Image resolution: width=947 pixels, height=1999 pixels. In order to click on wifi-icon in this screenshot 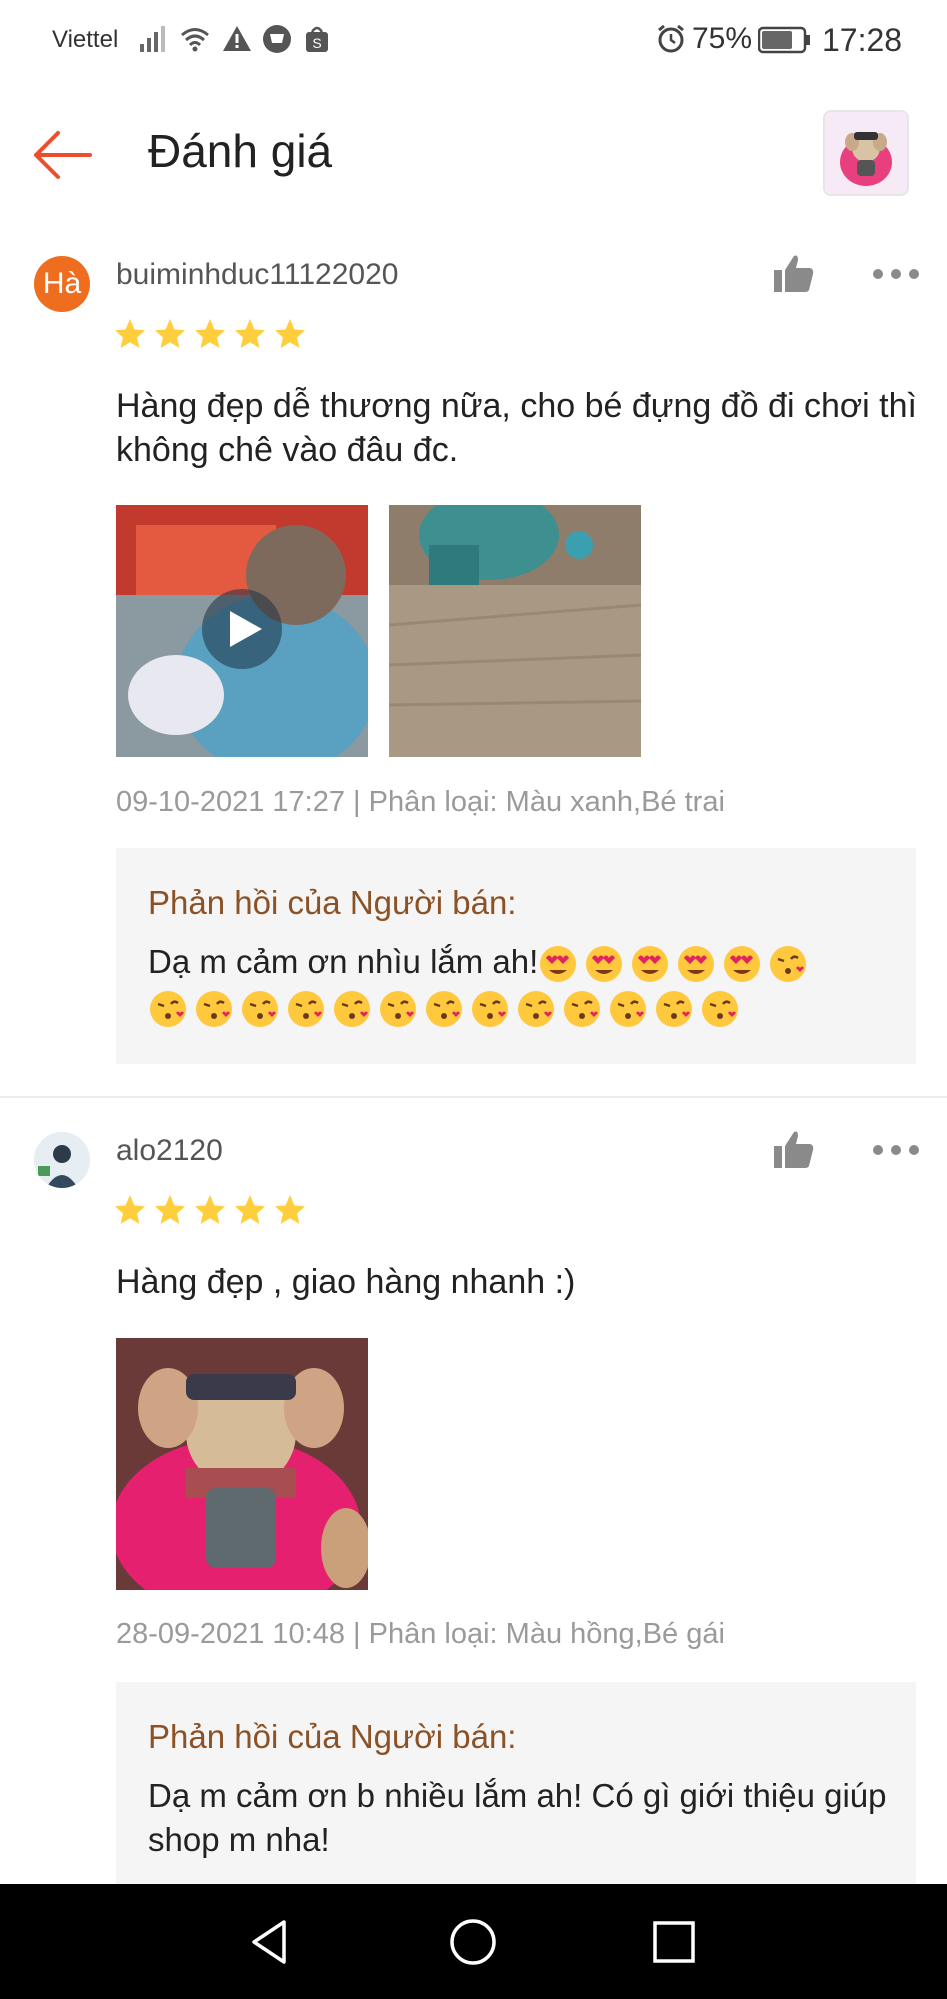, I will do `click(195, 40)`.